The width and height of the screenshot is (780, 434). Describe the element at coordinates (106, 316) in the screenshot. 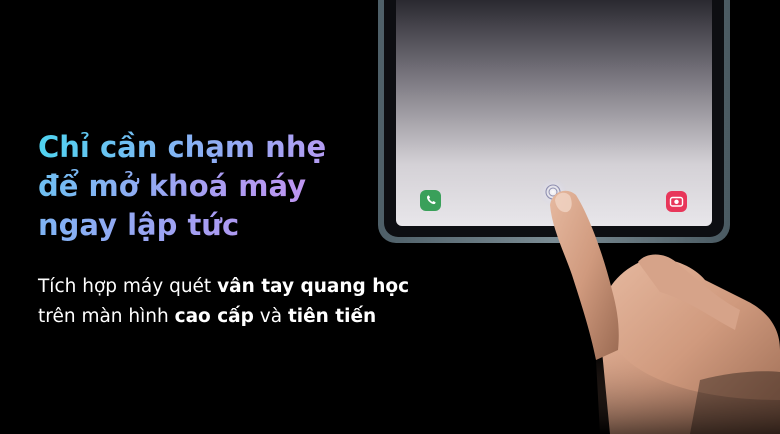

I see `description-text: trên màn hình` at that location.